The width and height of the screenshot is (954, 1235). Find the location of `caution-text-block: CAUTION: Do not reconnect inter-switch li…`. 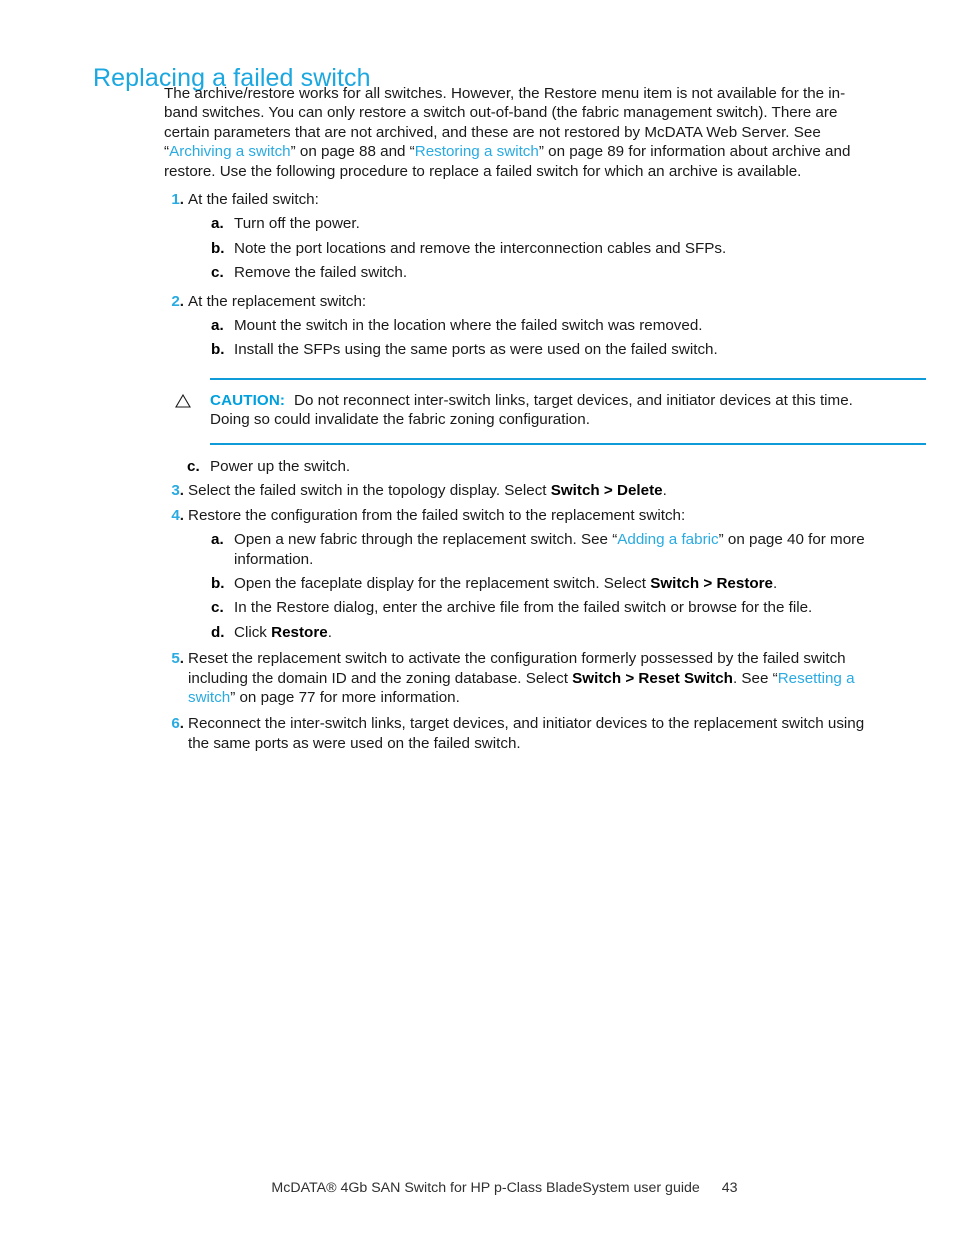

caution-text-block: CAUTION: Do not reconnect inter-switch li… is located at coordinates (544, 410).